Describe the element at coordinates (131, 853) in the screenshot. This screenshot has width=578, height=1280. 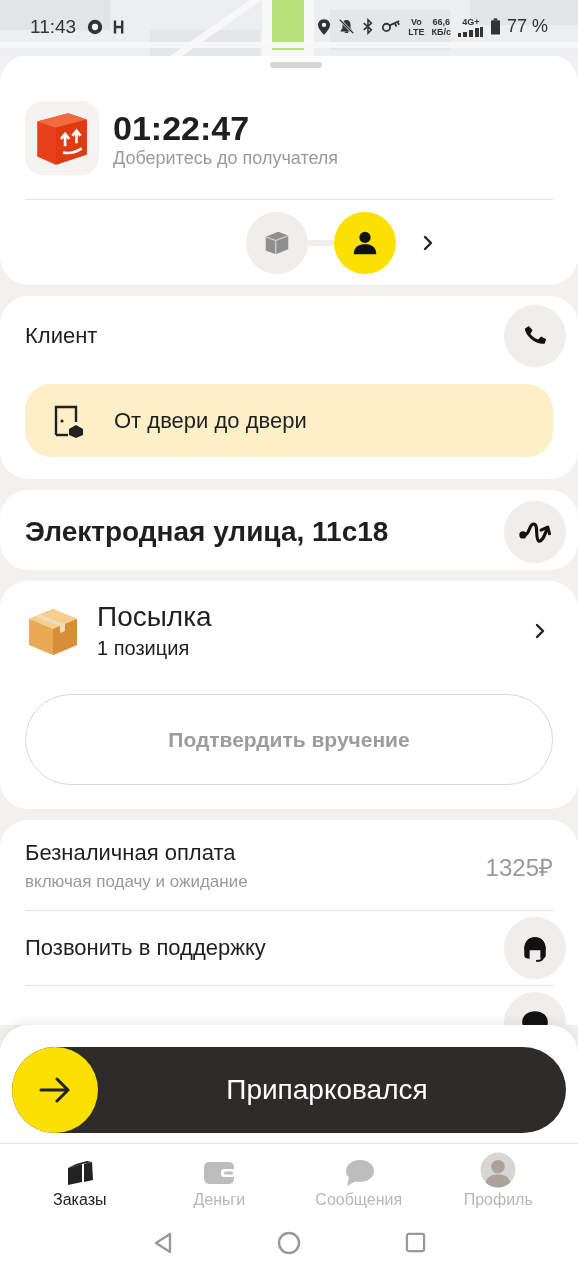
I see `payment-method: Безналичная оплата` at that location.